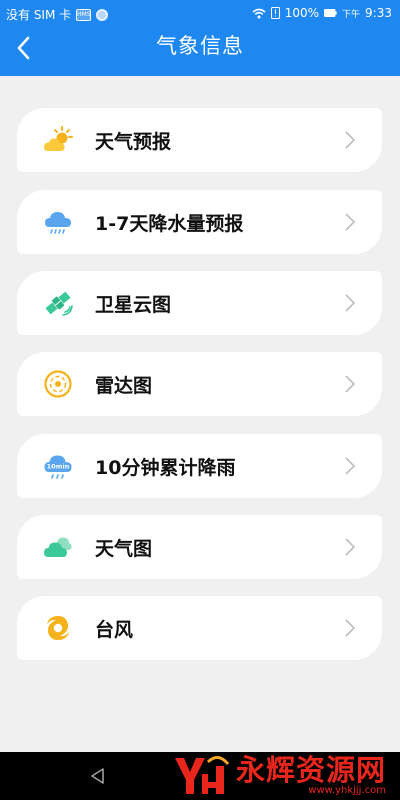 The height and width of the screenshot is (800, 400). What do you see at coordinates (124, 549) in the screenshot?
I see `menu-item-label: 天气图` at bounding box center [124, 549].